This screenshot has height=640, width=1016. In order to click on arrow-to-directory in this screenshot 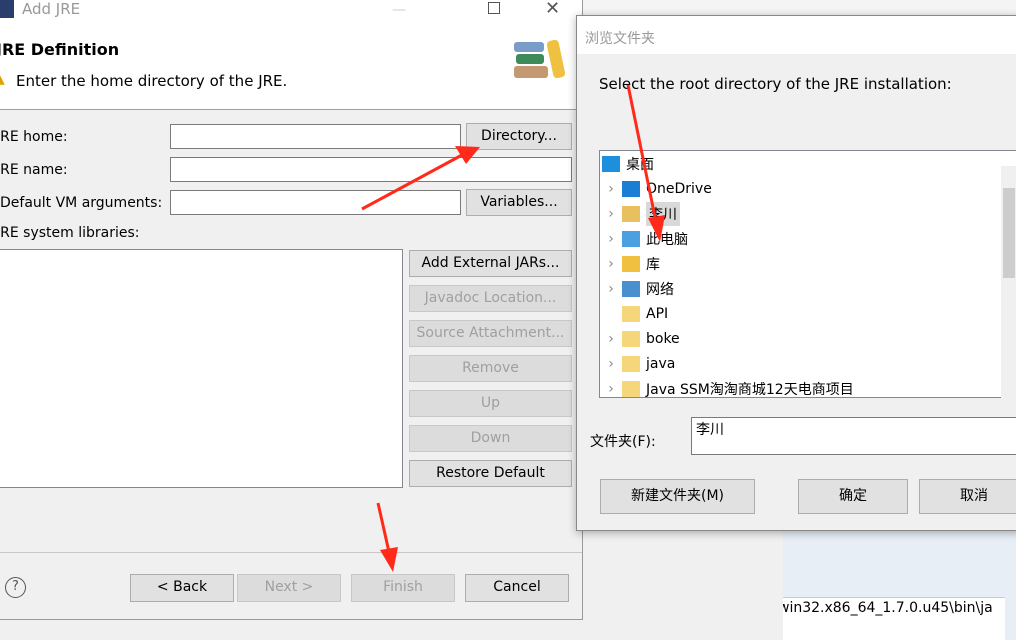, I will do `click(412, 182)`.